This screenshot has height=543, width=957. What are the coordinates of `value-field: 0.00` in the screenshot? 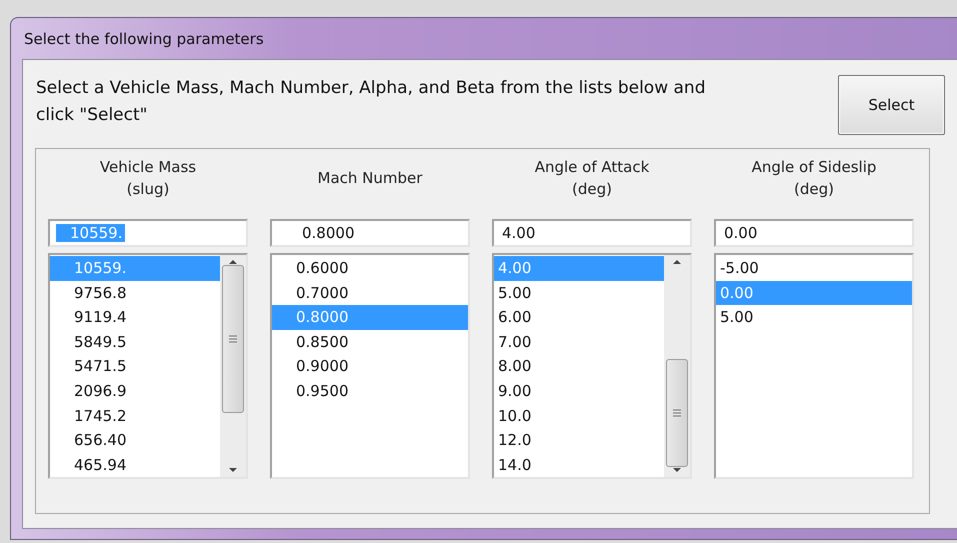 It's located at (814, 233).